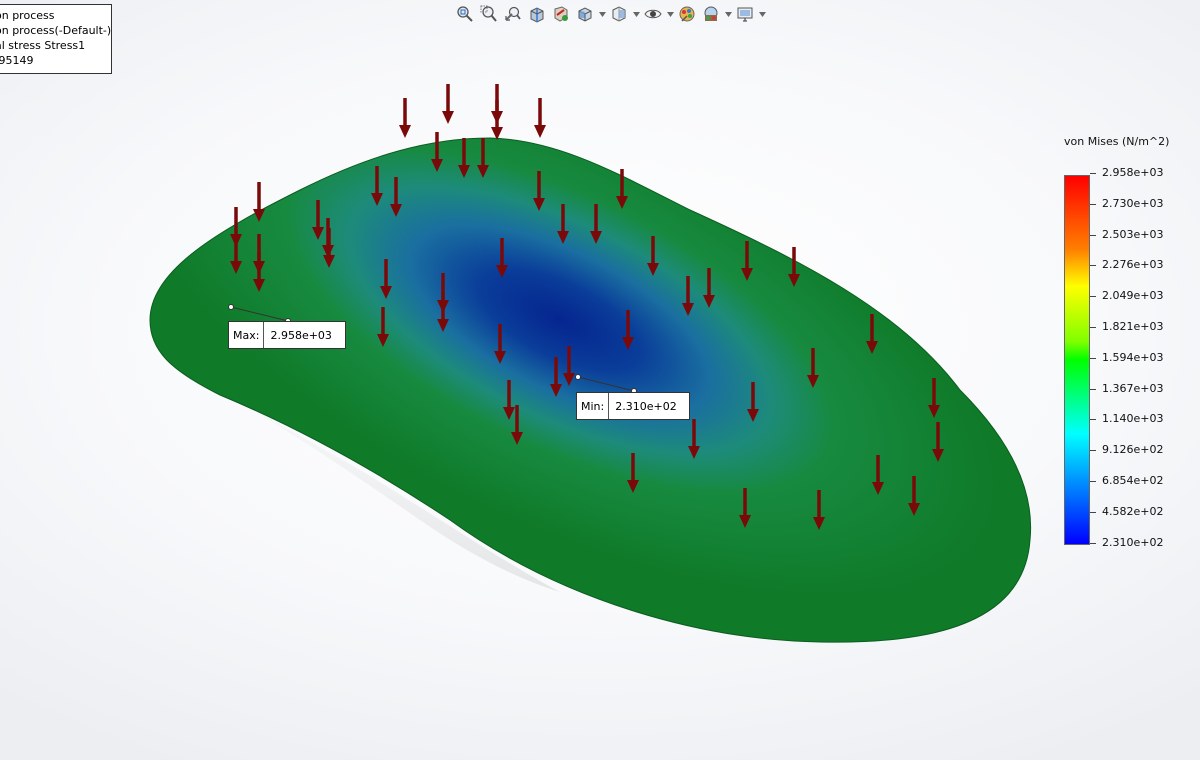 The height and width of the screenshot is (760, 1200). Describe the element at coordinates (1117, 141) in the screenshot. I see `legend-title: von Mises (N/m^2)` at that location.